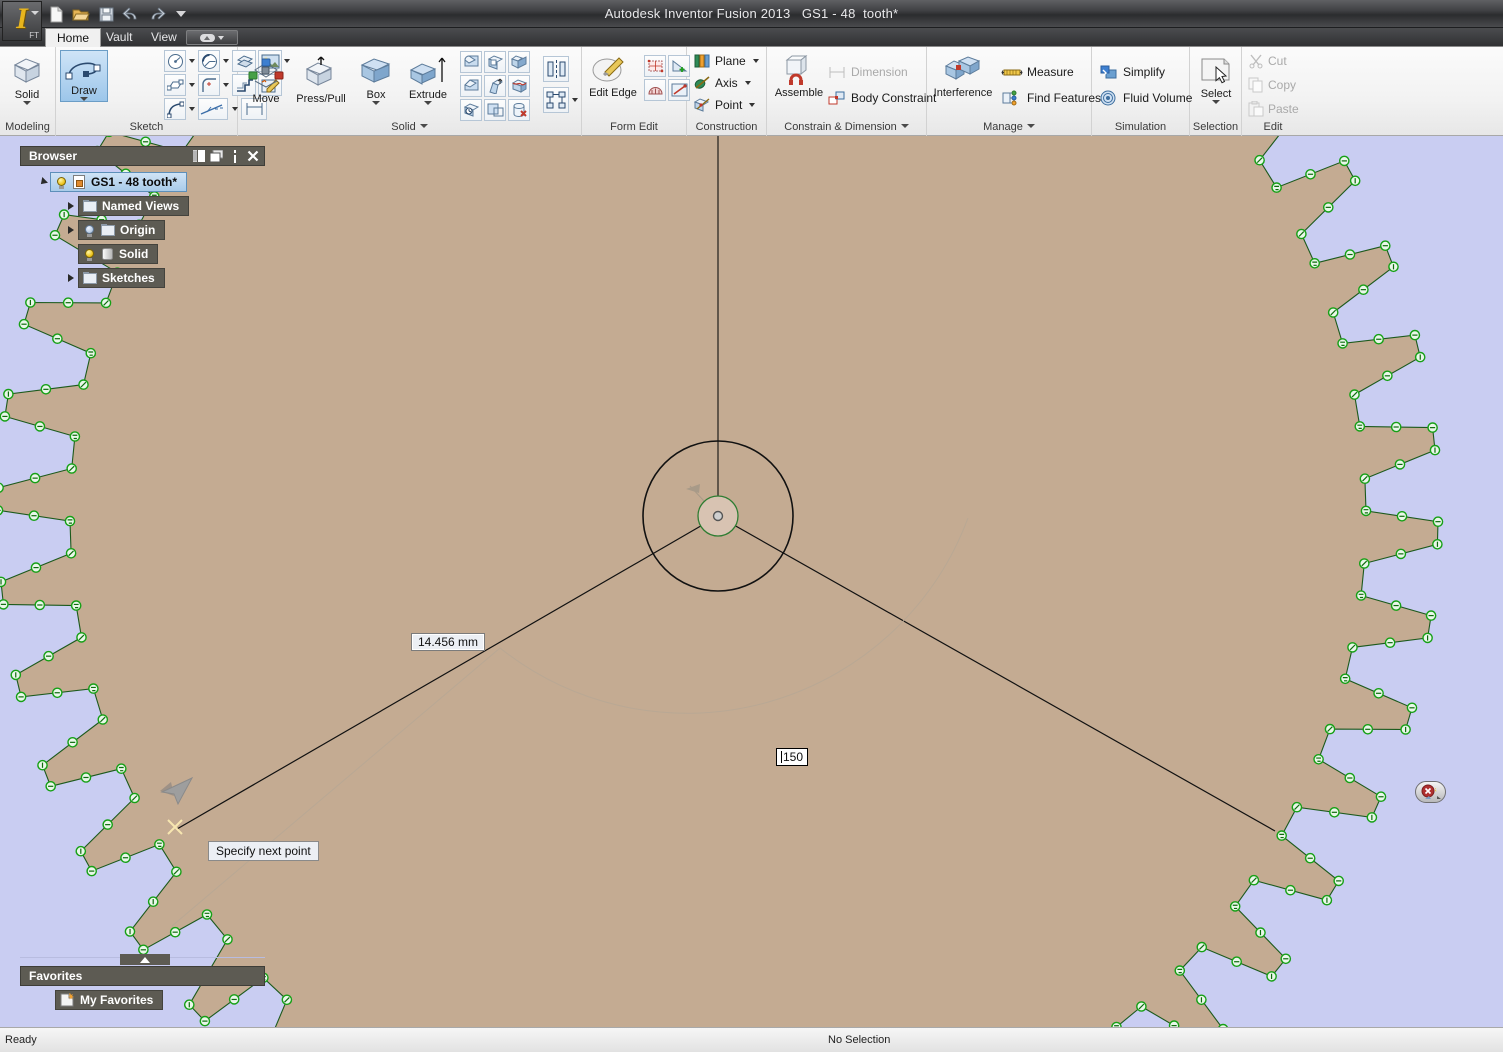  I want to click on open-document-button, so click(81, 14).